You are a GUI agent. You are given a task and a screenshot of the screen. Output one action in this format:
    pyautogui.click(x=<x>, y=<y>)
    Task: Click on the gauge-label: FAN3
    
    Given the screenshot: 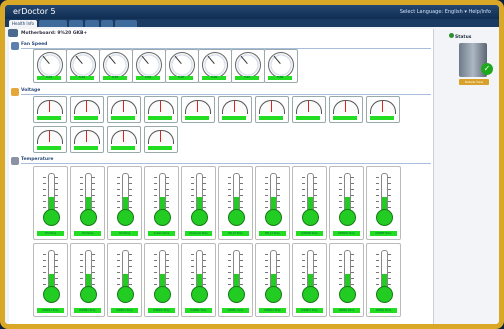 What is the action you would take?
    pyautogui.click(x=115, y=78)
    